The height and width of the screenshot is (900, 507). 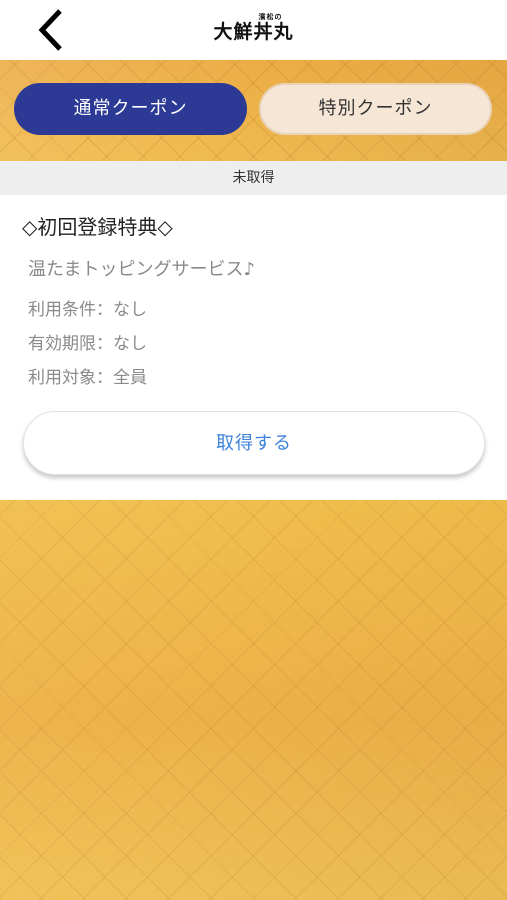 I want to click on logo-text: 大鮮丼丸, so click(x=253, y=32).